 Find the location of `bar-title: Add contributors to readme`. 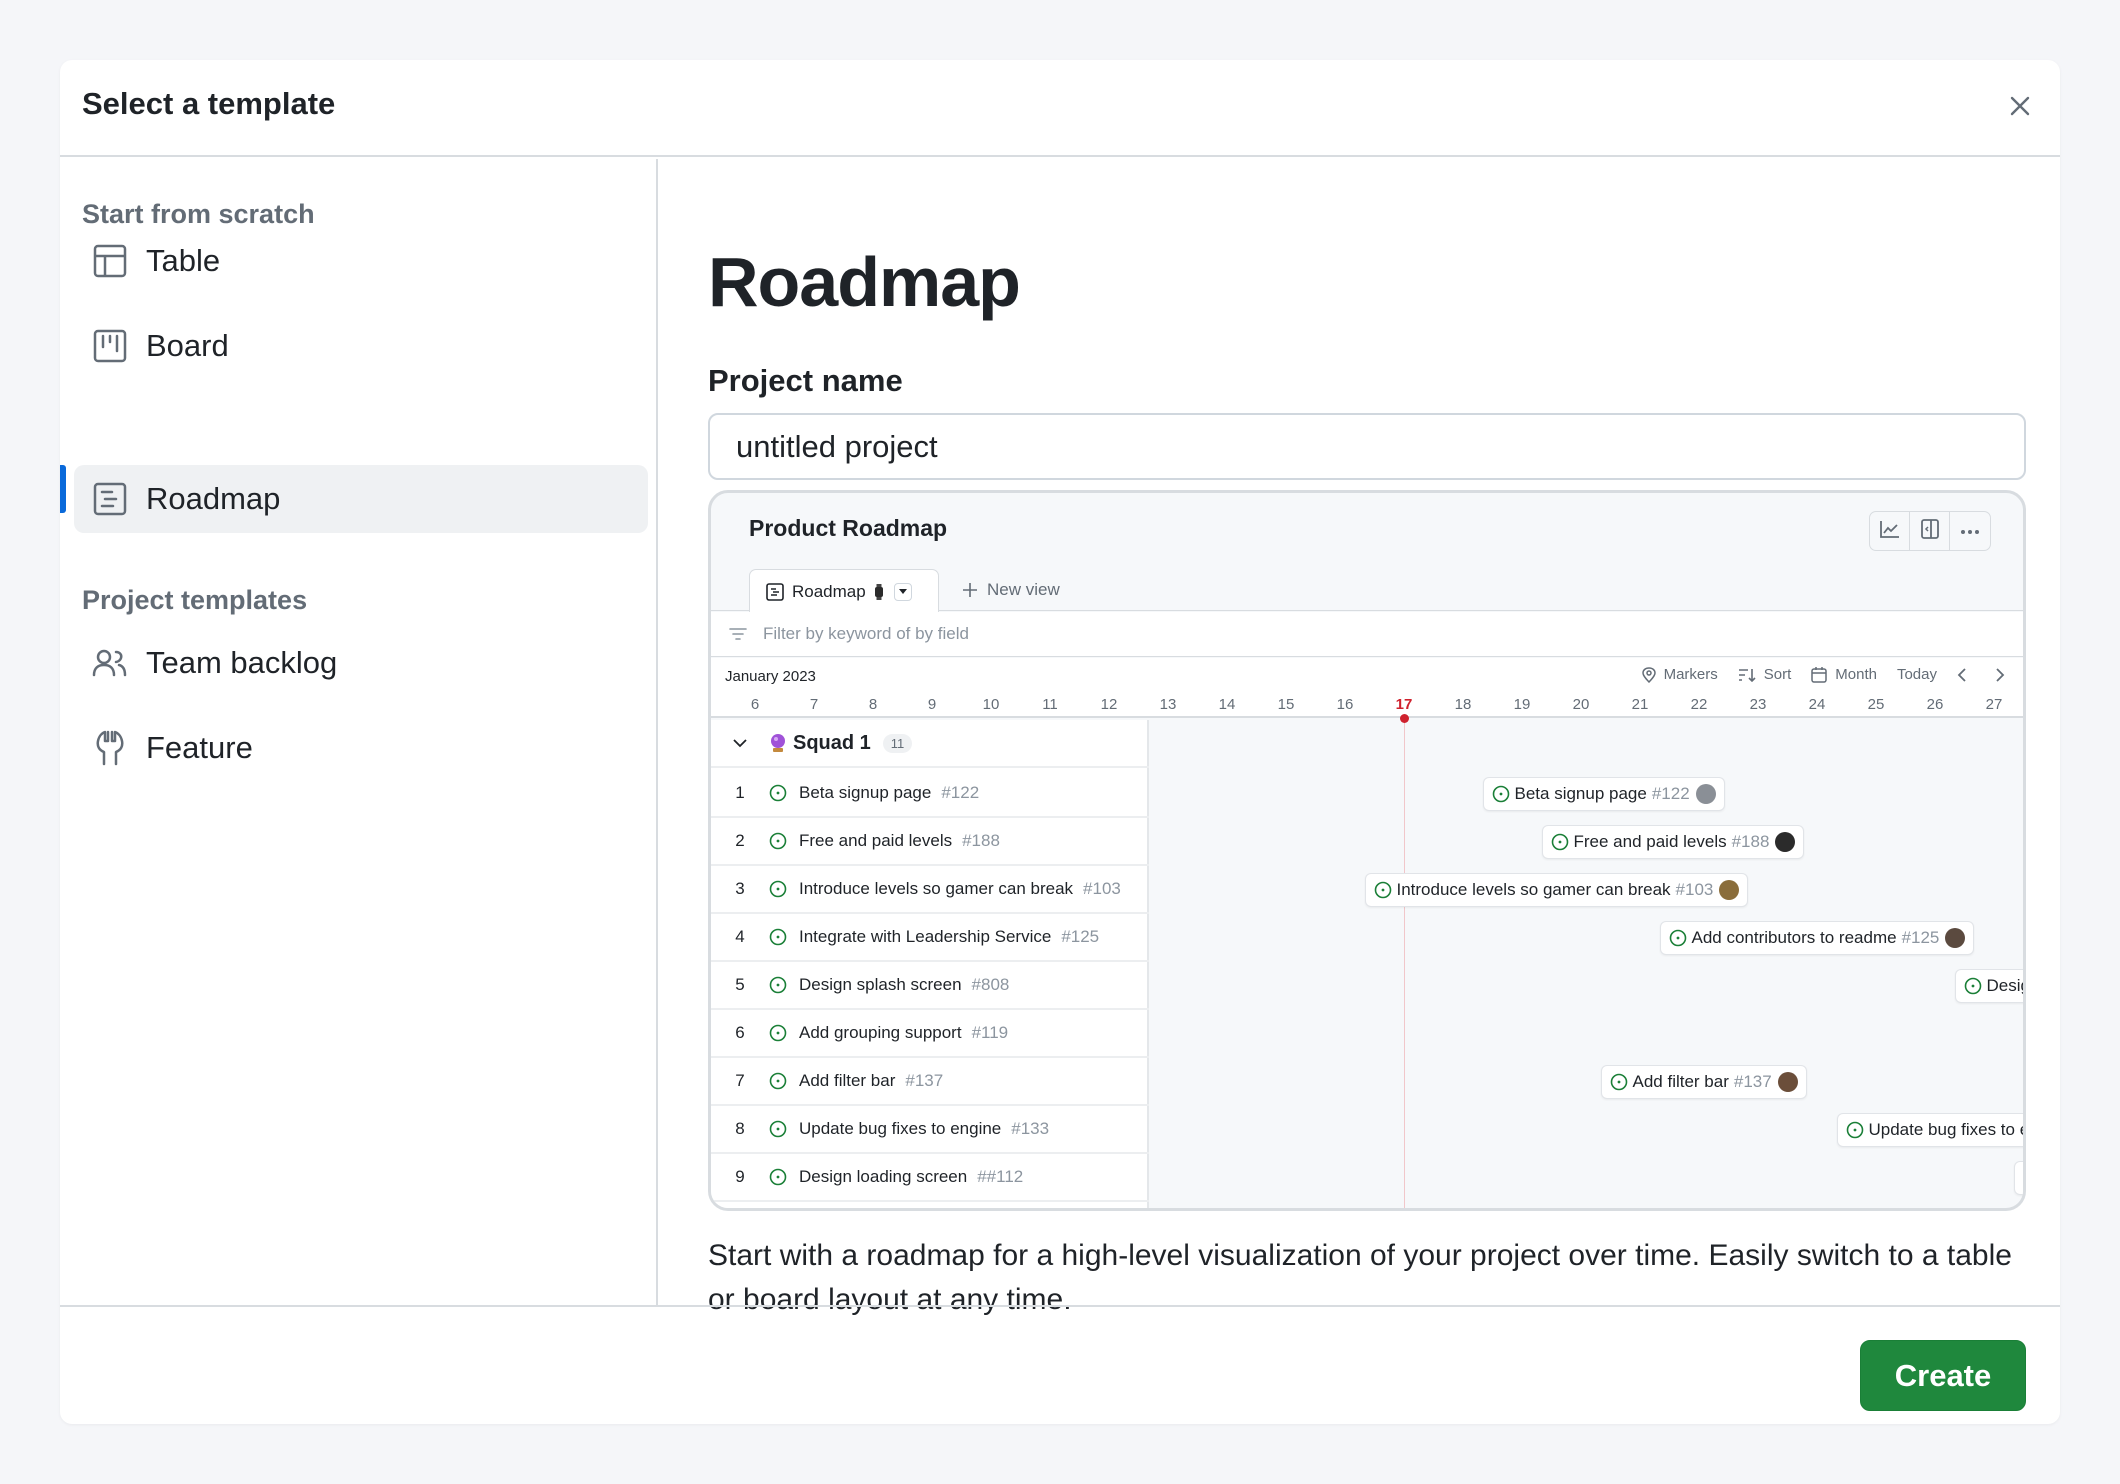

bar-title: Add contributors to readme is located at coordinates (1794, 937).